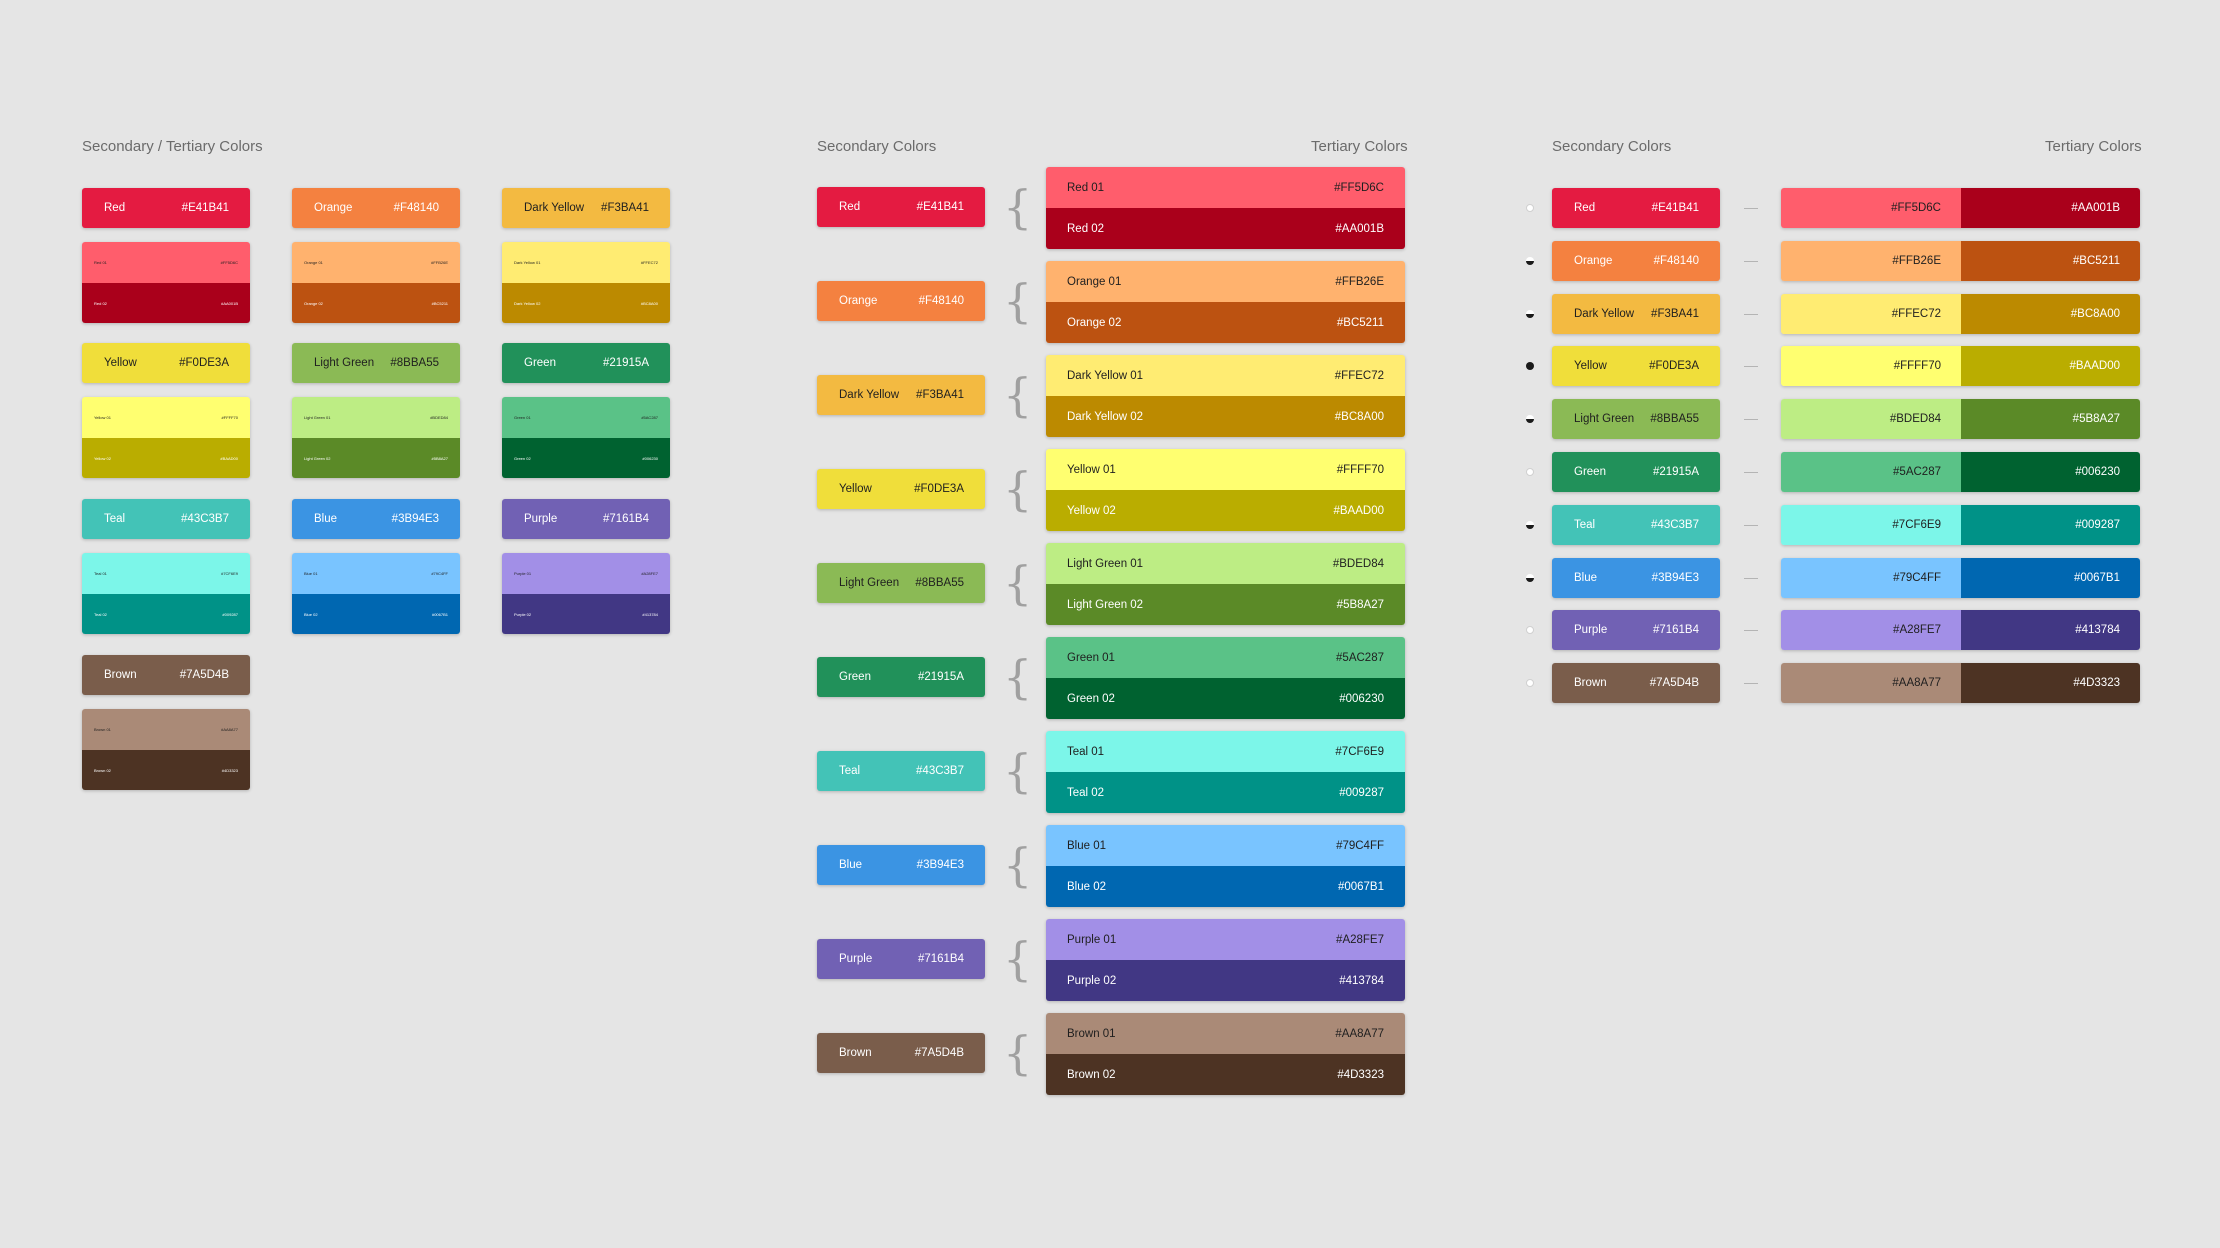 The image size is (2220, 1248). What do you see at coordinates (2095, 314) in the screenshot?
I see `tertiary-02-hex: #BC8A00` at bounding box center [2095, 314].